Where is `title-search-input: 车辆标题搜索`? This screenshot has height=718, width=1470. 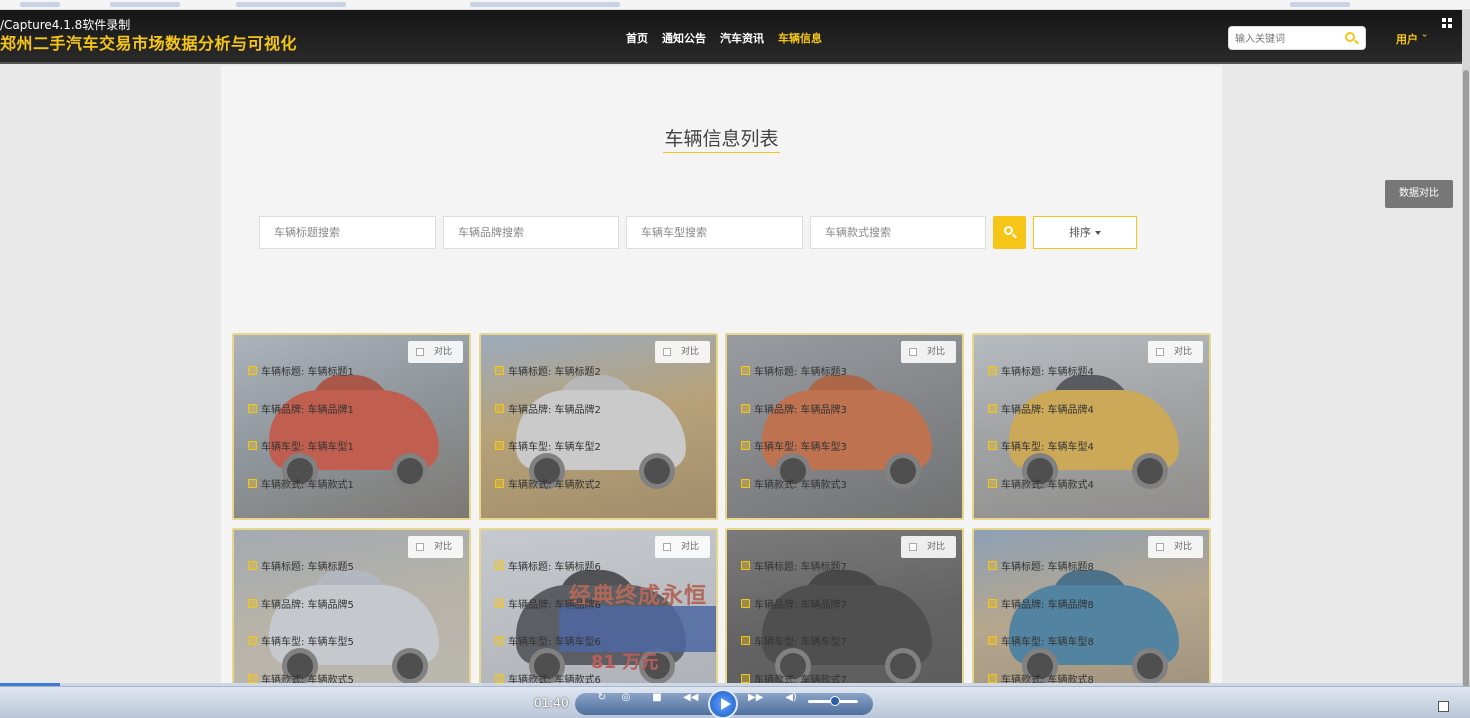
title-search-input: 车辆标题搜索 is located at coordinates (347, 232).